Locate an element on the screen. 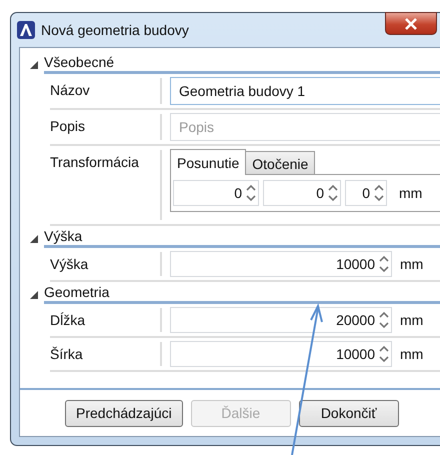 This screenshot has width=440, height=455. field-label: Dĺžka is located at coordinates (68, 320).